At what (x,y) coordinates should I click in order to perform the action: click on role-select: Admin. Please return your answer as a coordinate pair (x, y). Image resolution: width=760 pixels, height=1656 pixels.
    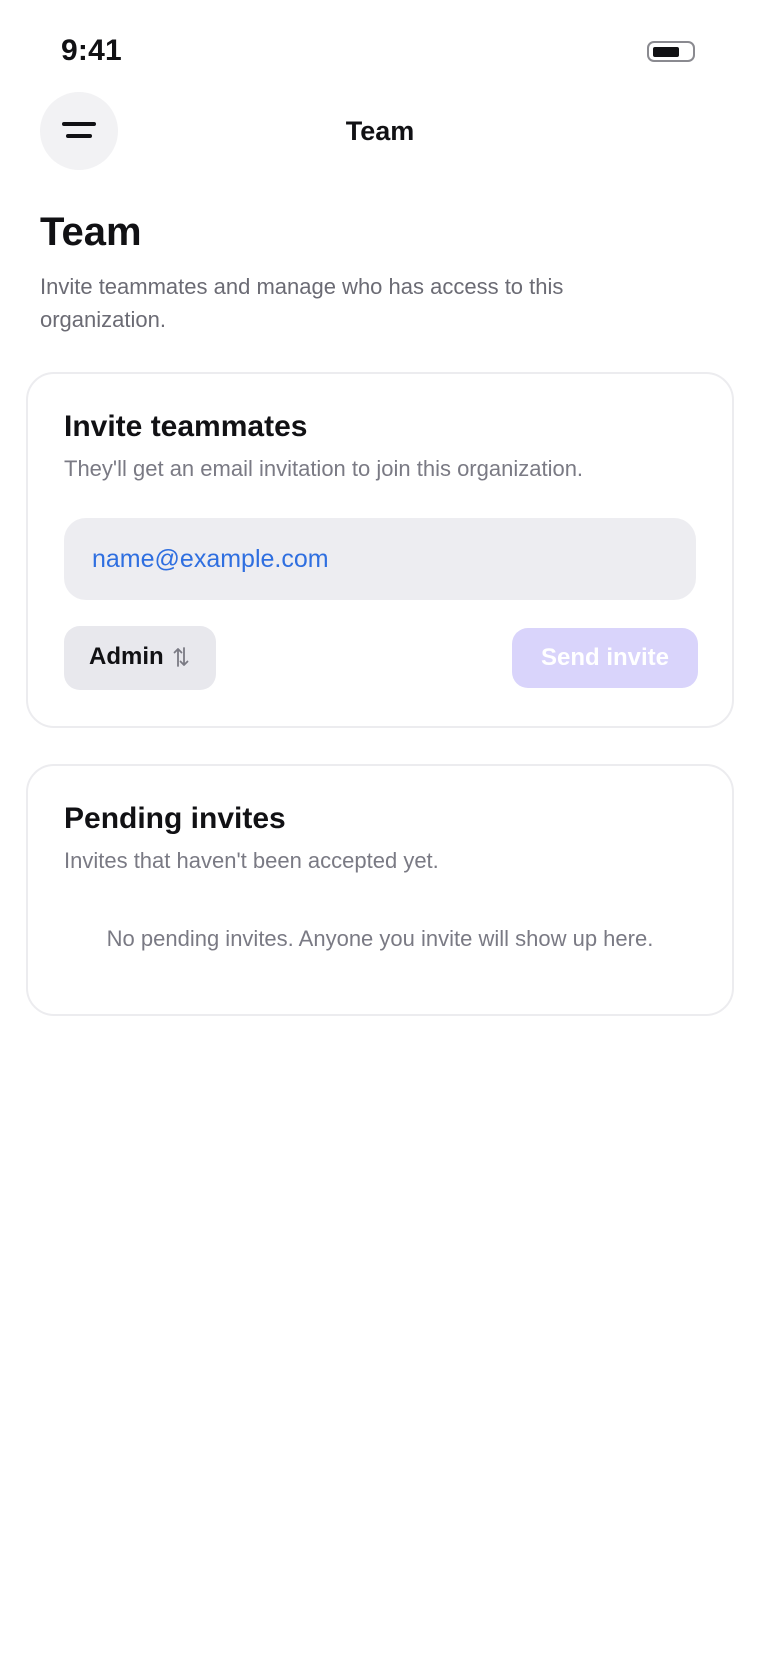
    Looking at the image, I should click on (140, 658).